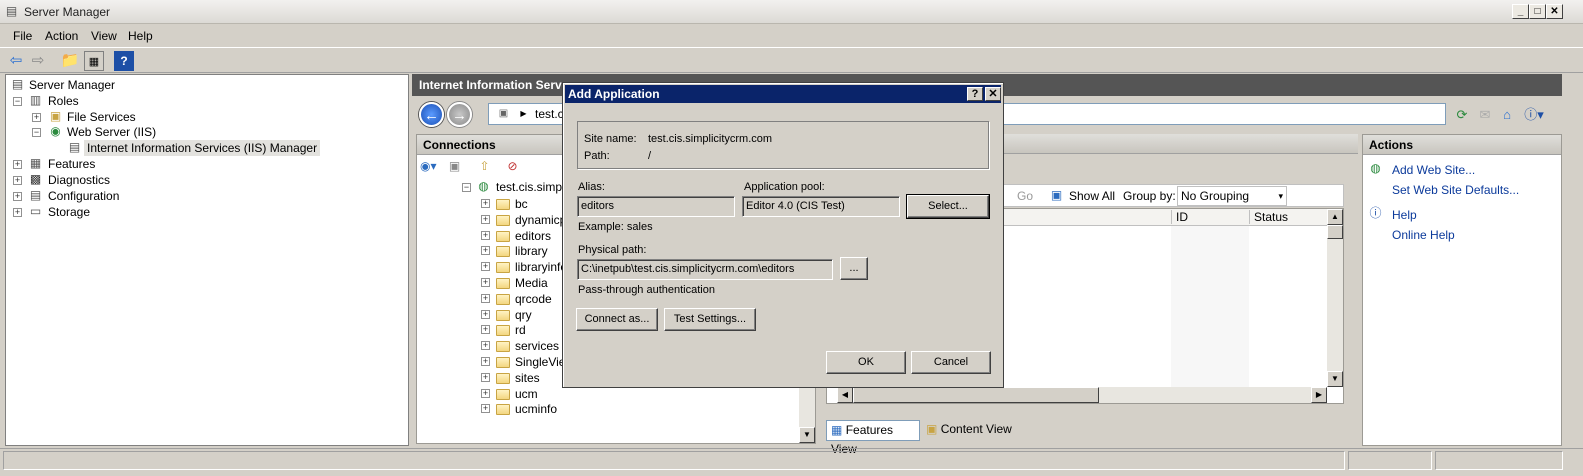  Describe the element at coordinates (1404, 215) in the screenshot. I see `help-link: Help` at that location.